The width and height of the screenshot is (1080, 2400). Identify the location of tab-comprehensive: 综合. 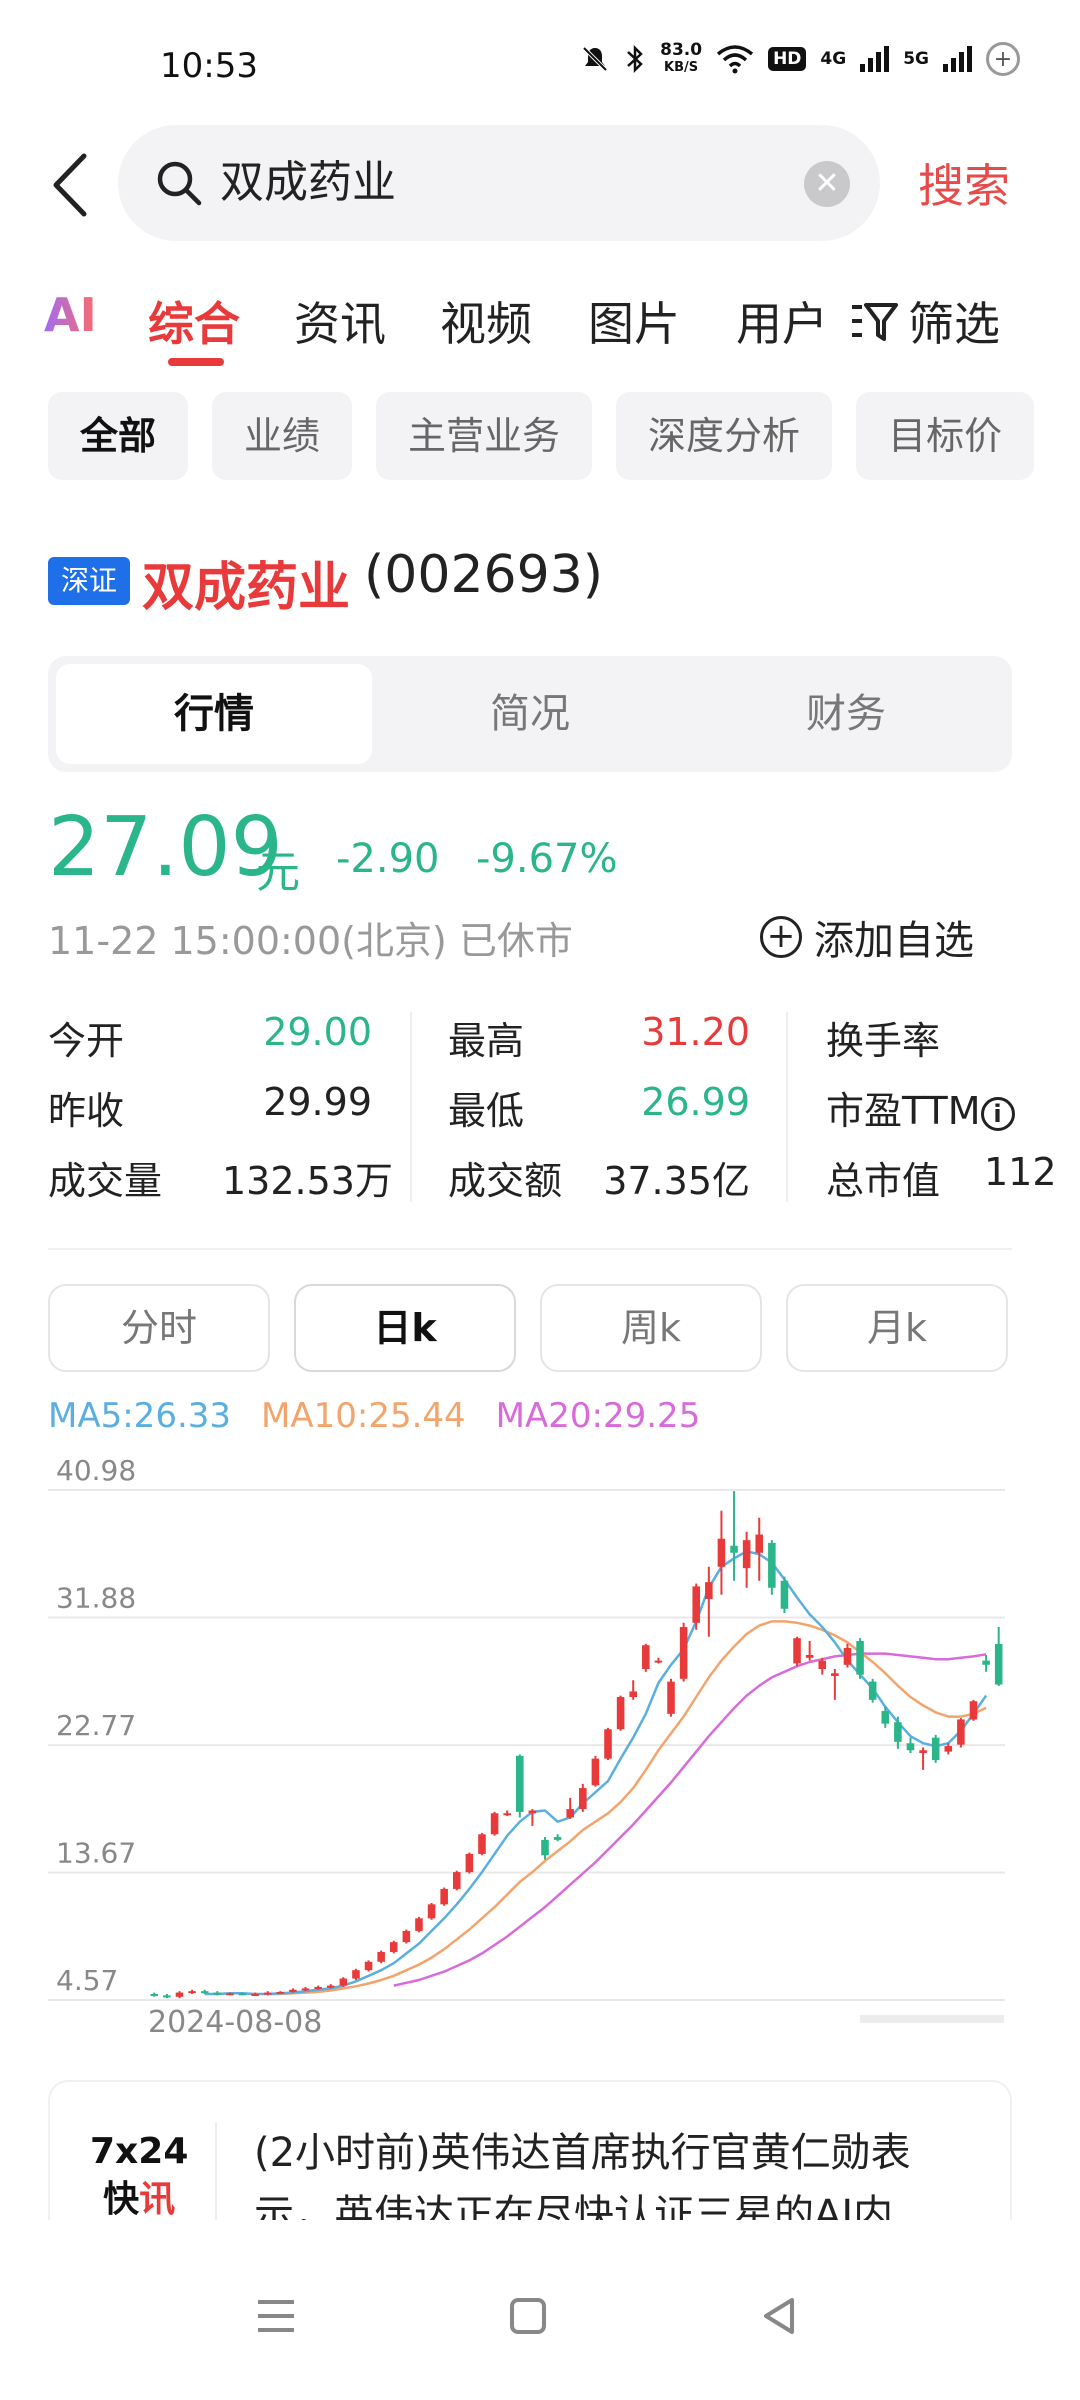
(194, 321).